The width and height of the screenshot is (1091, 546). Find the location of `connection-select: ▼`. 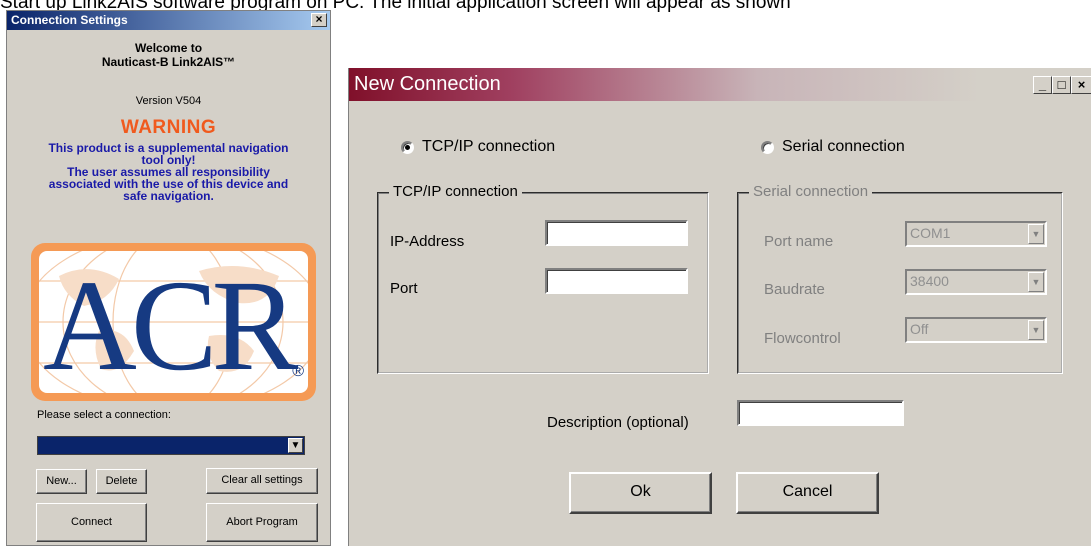

connection-select: ▼ is located at coordinates (171, 445).